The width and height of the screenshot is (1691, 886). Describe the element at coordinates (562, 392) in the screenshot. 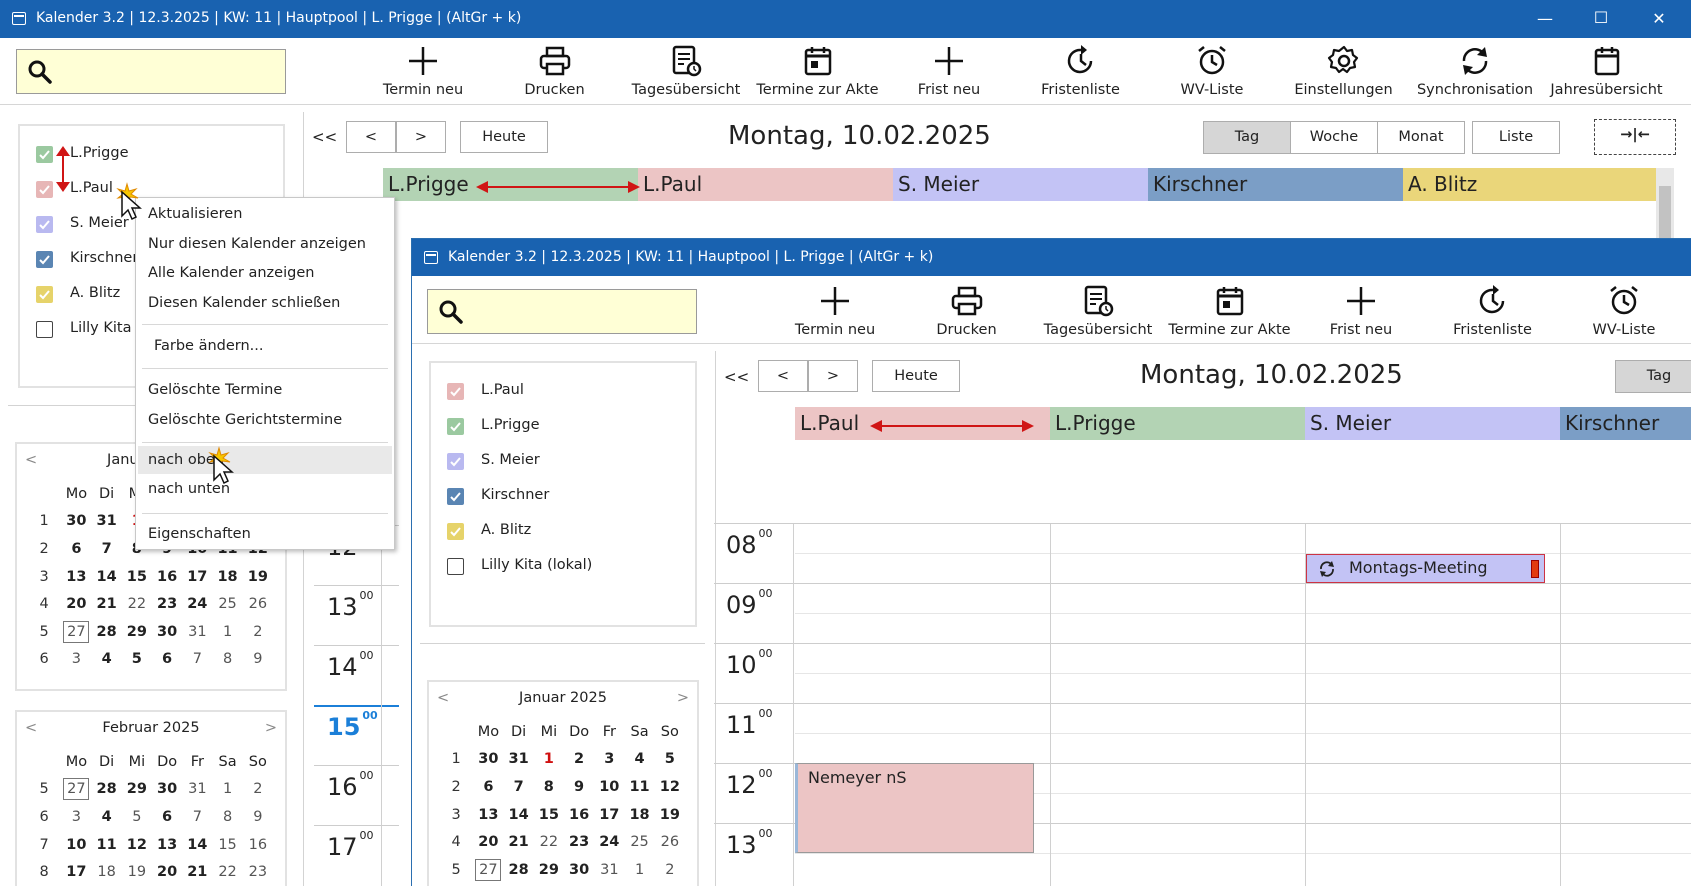

I see `calendar-item: L.Paul` at that location.